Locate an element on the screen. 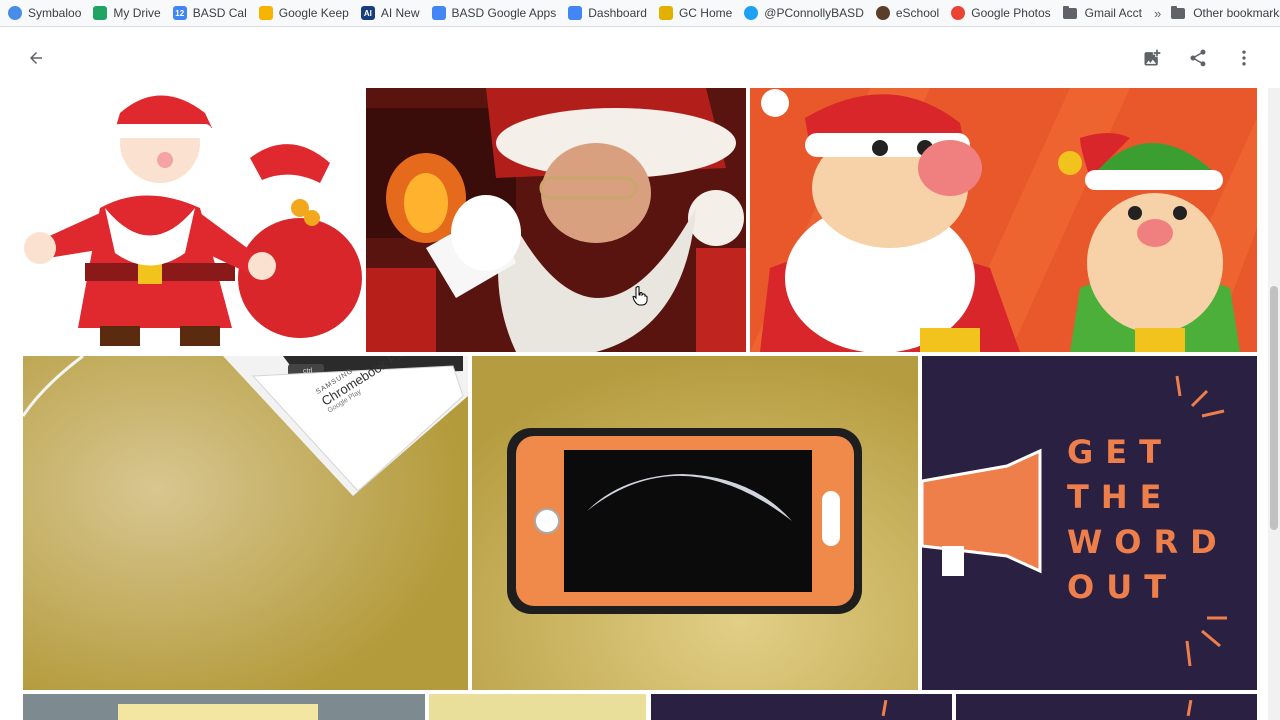  sites-icon is located at coordinates (438, 13).